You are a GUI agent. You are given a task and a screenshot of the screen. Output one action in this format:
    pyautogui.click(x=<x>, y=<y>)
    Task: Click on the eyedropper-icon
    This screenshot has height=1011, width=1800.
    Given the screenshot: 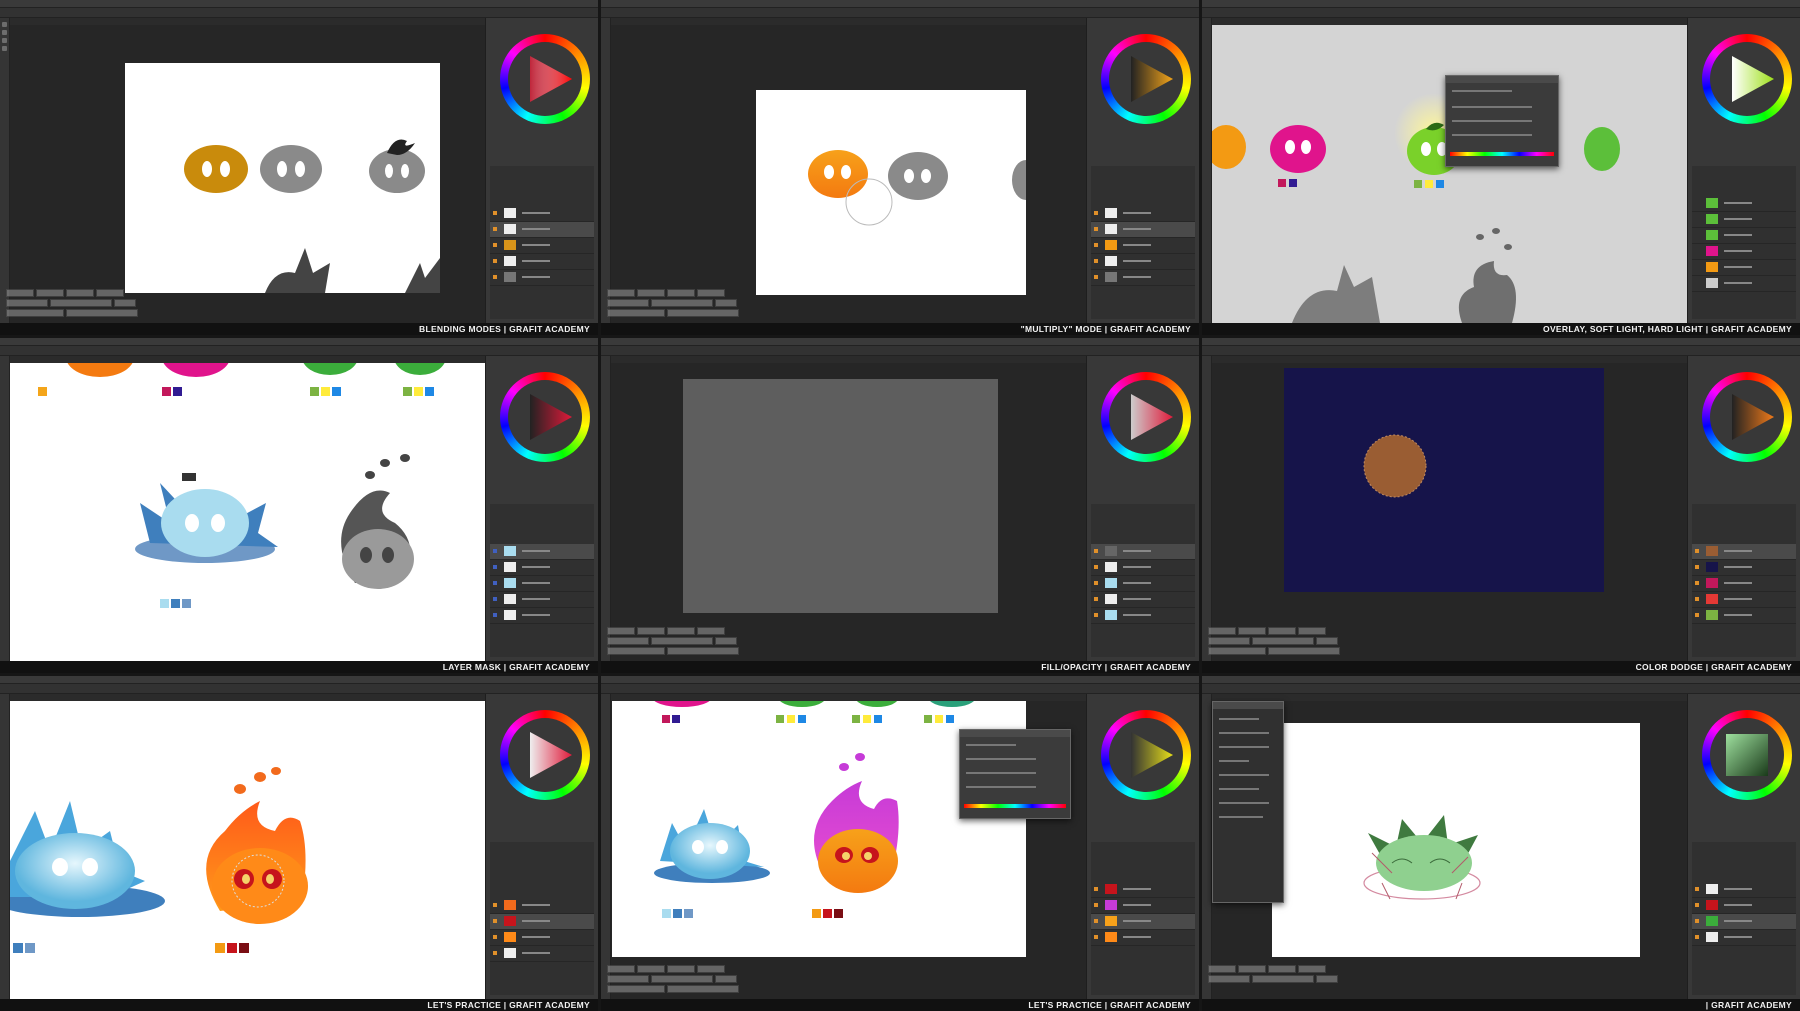 What is the action you would take?
    pyautogui.click(x=4, y=48)
    